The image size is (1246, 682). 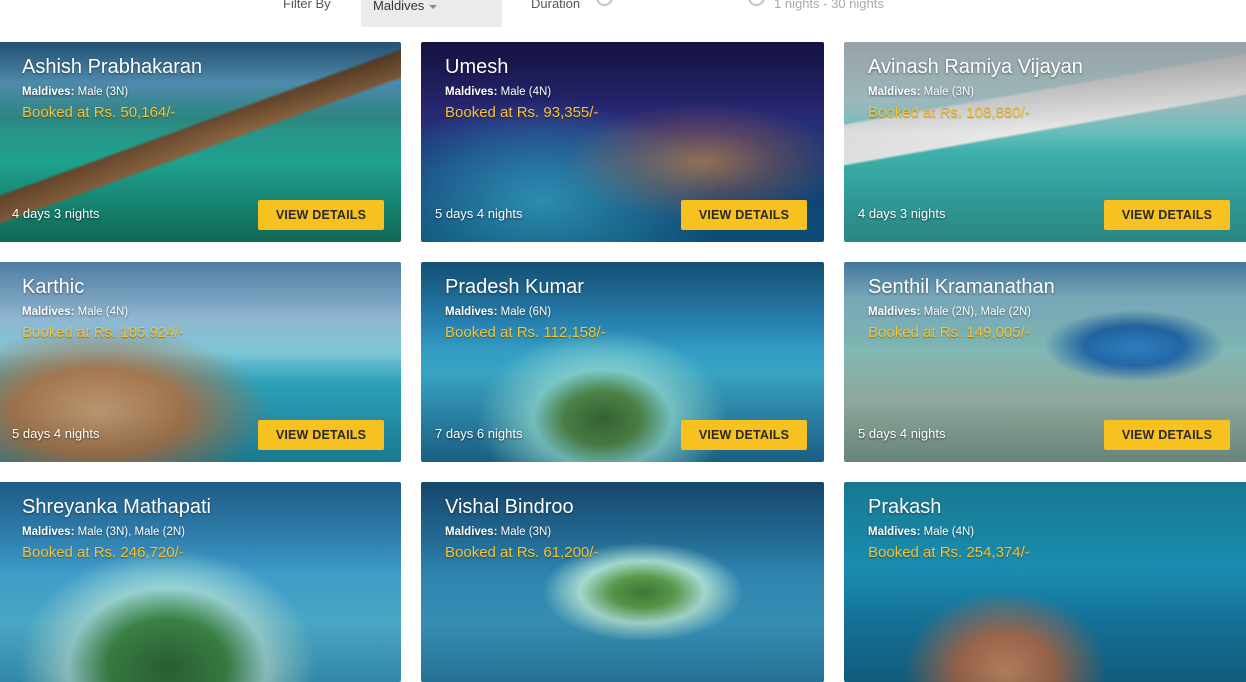 I want to click on duration-label: Duration, so click(x=556, y=5).